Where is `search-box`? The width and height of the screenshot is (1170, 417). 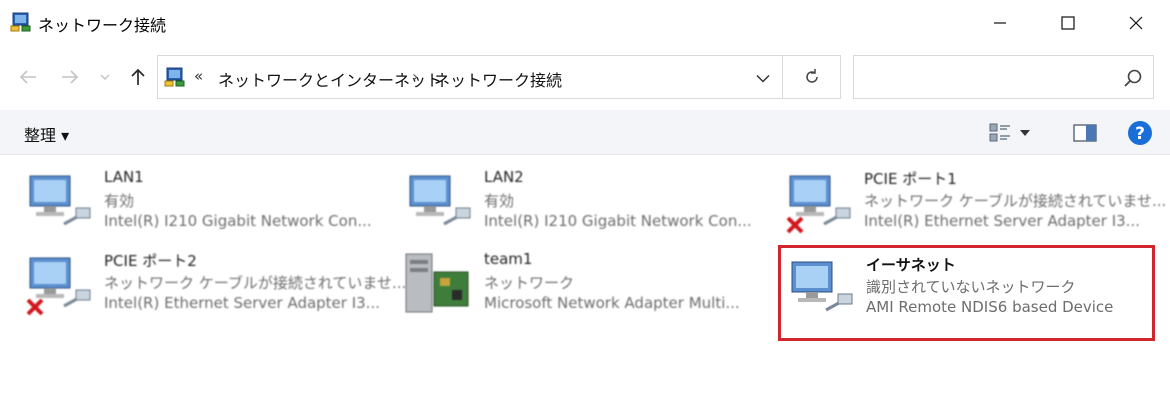
search-box is located at coordinates (1003, 77).